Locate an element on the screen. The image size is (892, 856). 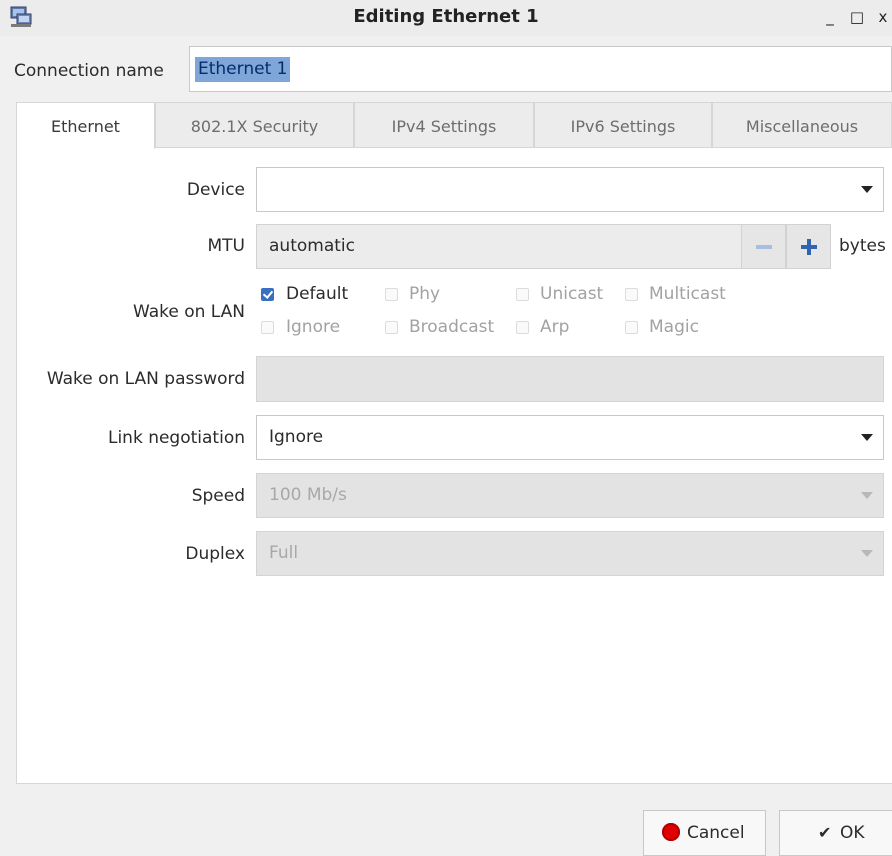
cancel-icon is located at coordinates (671, 832).